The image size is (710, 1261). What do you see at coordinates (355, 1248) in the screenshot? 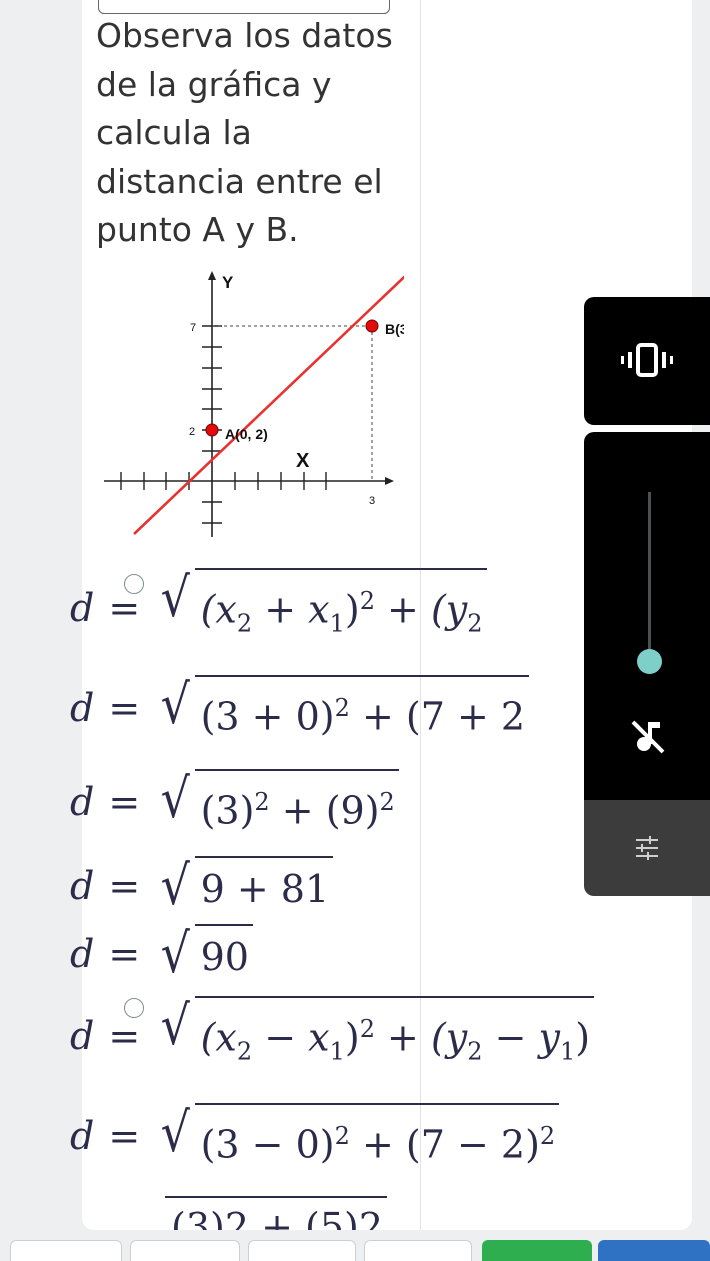
I see `bottom-navigation-bar` at bounding box center [355, 1248].